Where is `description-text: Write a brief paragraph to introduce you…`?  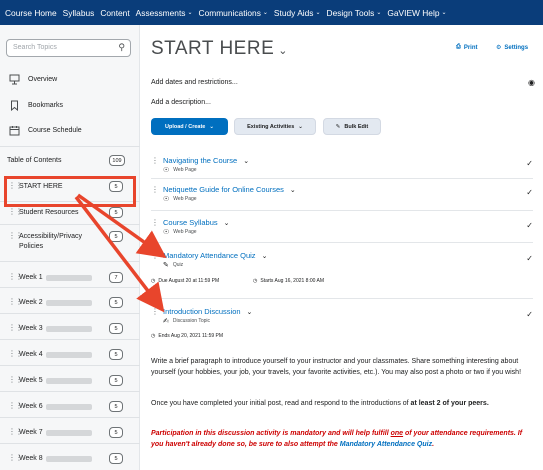
description-text: Write a brief paragraph to introduce you… is located at coordinates (336, 367).